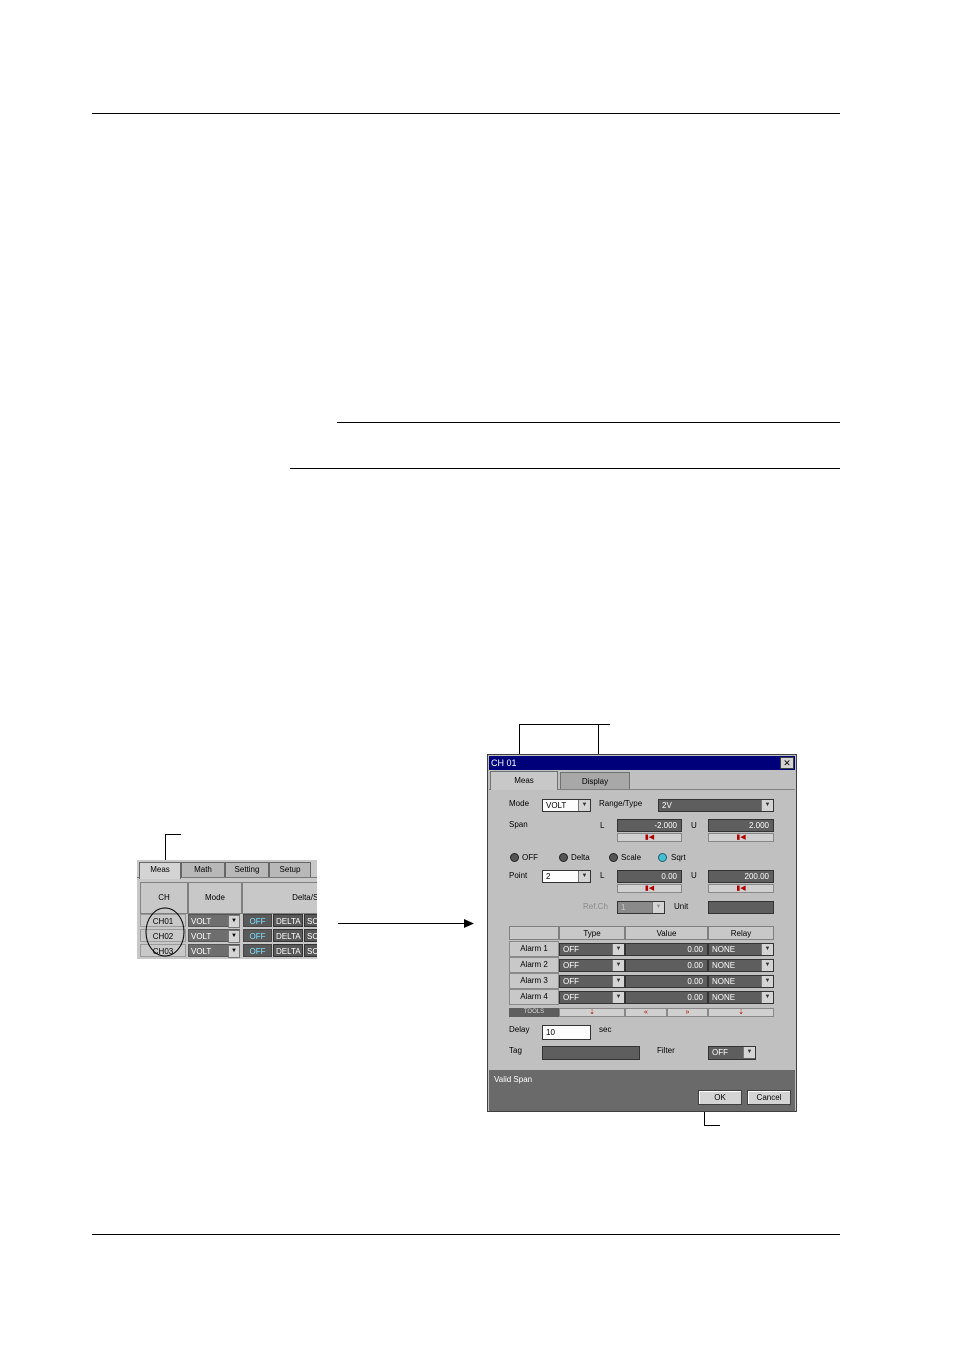  I want to click on bottom-rule, so click(466, 1234).